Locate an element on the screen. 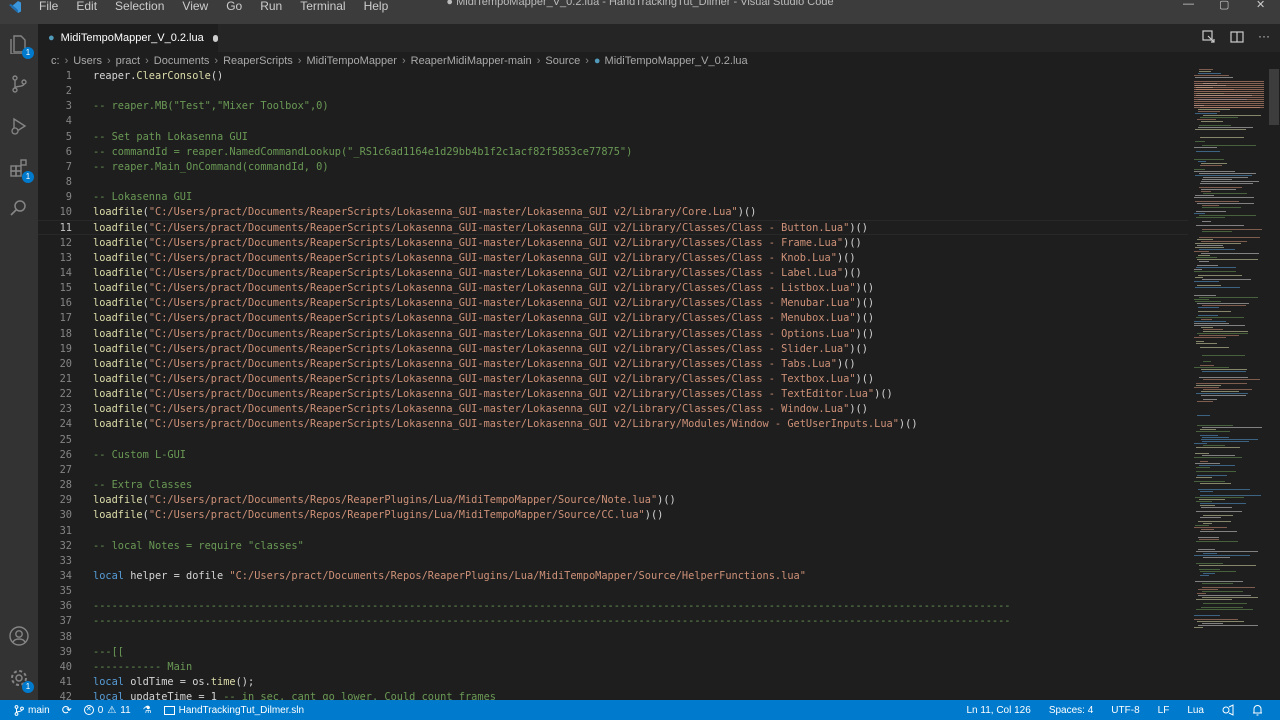 The width and height of the screenshot is (1280, 720). close-icon: ✕ is located at coordinates (1260, 5).